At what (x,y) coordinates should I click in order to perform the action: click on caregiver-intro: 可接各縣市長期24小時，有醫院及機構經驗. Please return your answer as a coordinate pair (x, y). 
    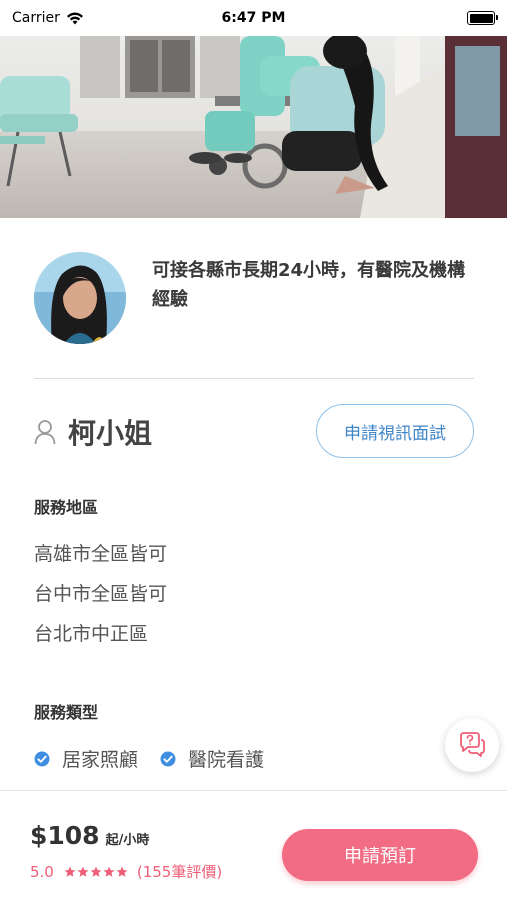
    Looking at the image, I should click on (254, 298).